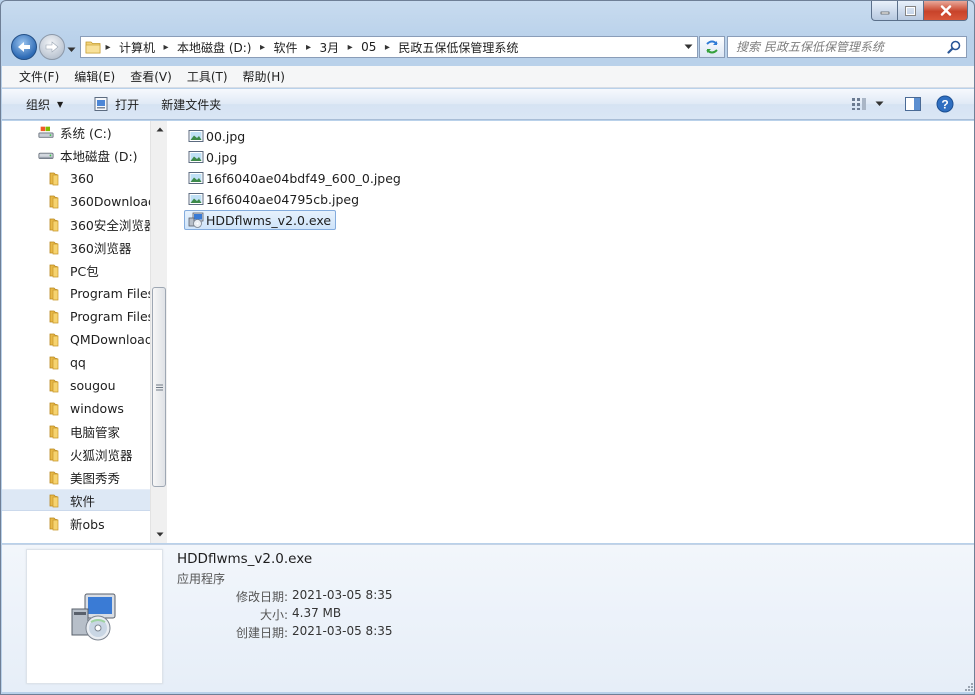 This screenshot has width=975, height=695. I want to click on menu-tools: 工具(T), so click(208, 76).